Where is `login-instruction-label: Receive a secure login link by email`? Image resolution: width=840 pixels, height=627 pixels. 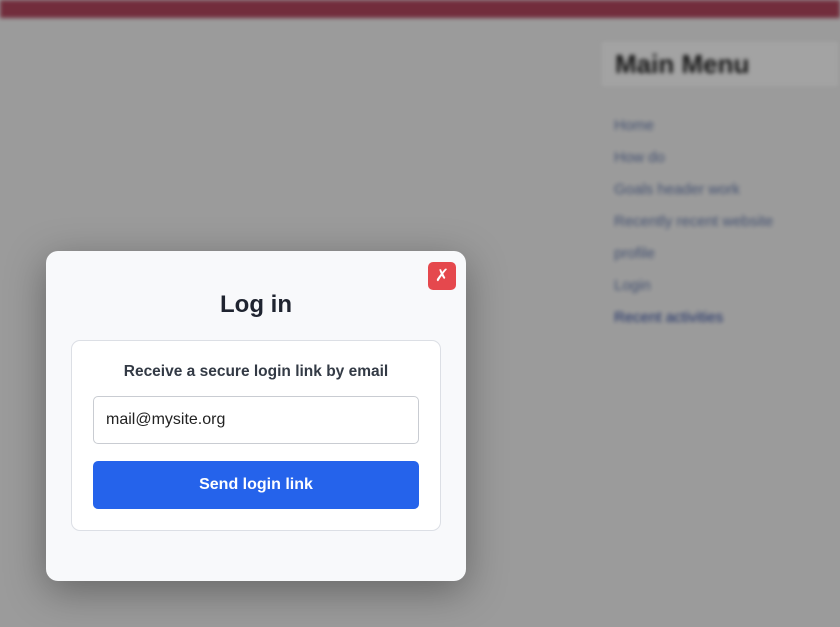 login-instruction-label: Receive a secure login link by email is located at coordinates (256, 371).